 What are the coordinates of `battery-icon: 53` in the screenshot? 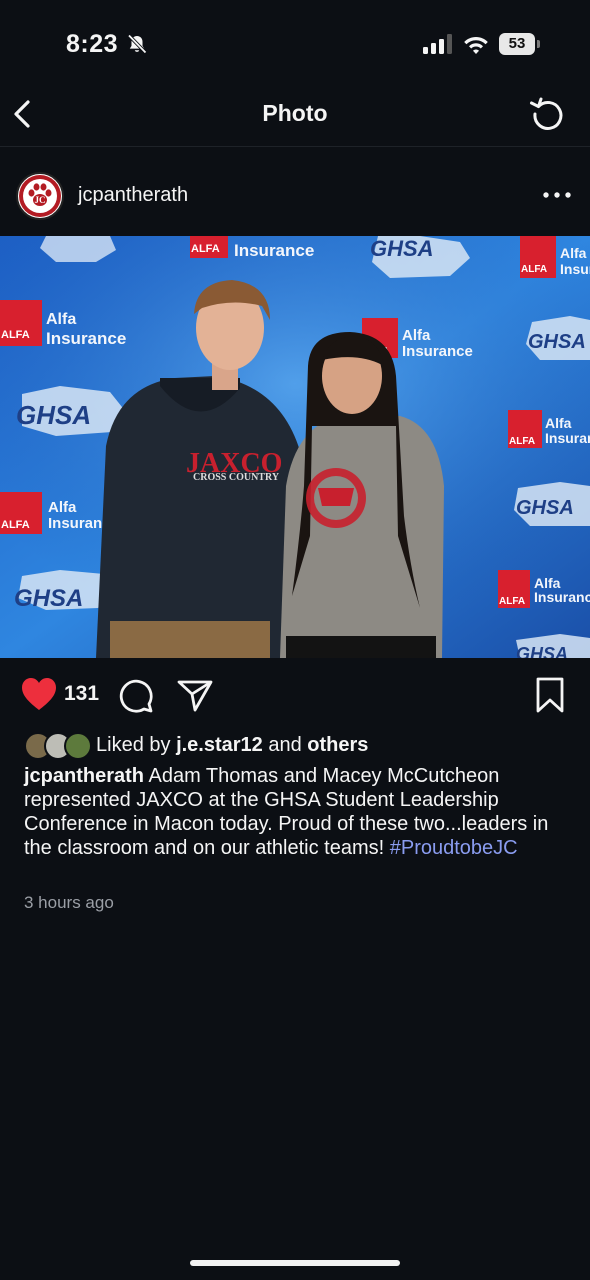 It's located at (520, 44).